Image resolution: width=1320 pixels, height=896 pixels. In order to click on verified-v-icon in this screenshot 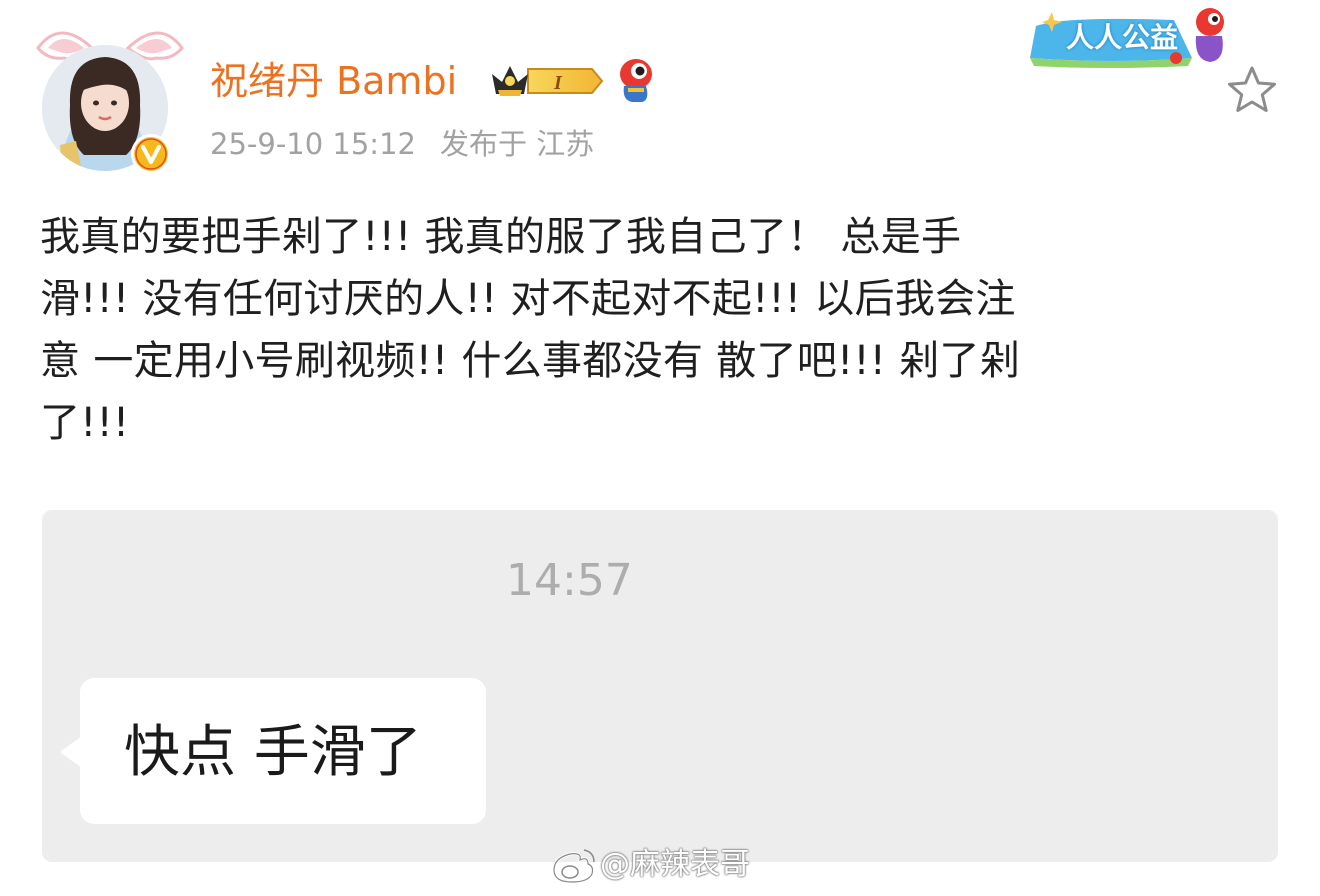, I will do `click(151, 154)`.